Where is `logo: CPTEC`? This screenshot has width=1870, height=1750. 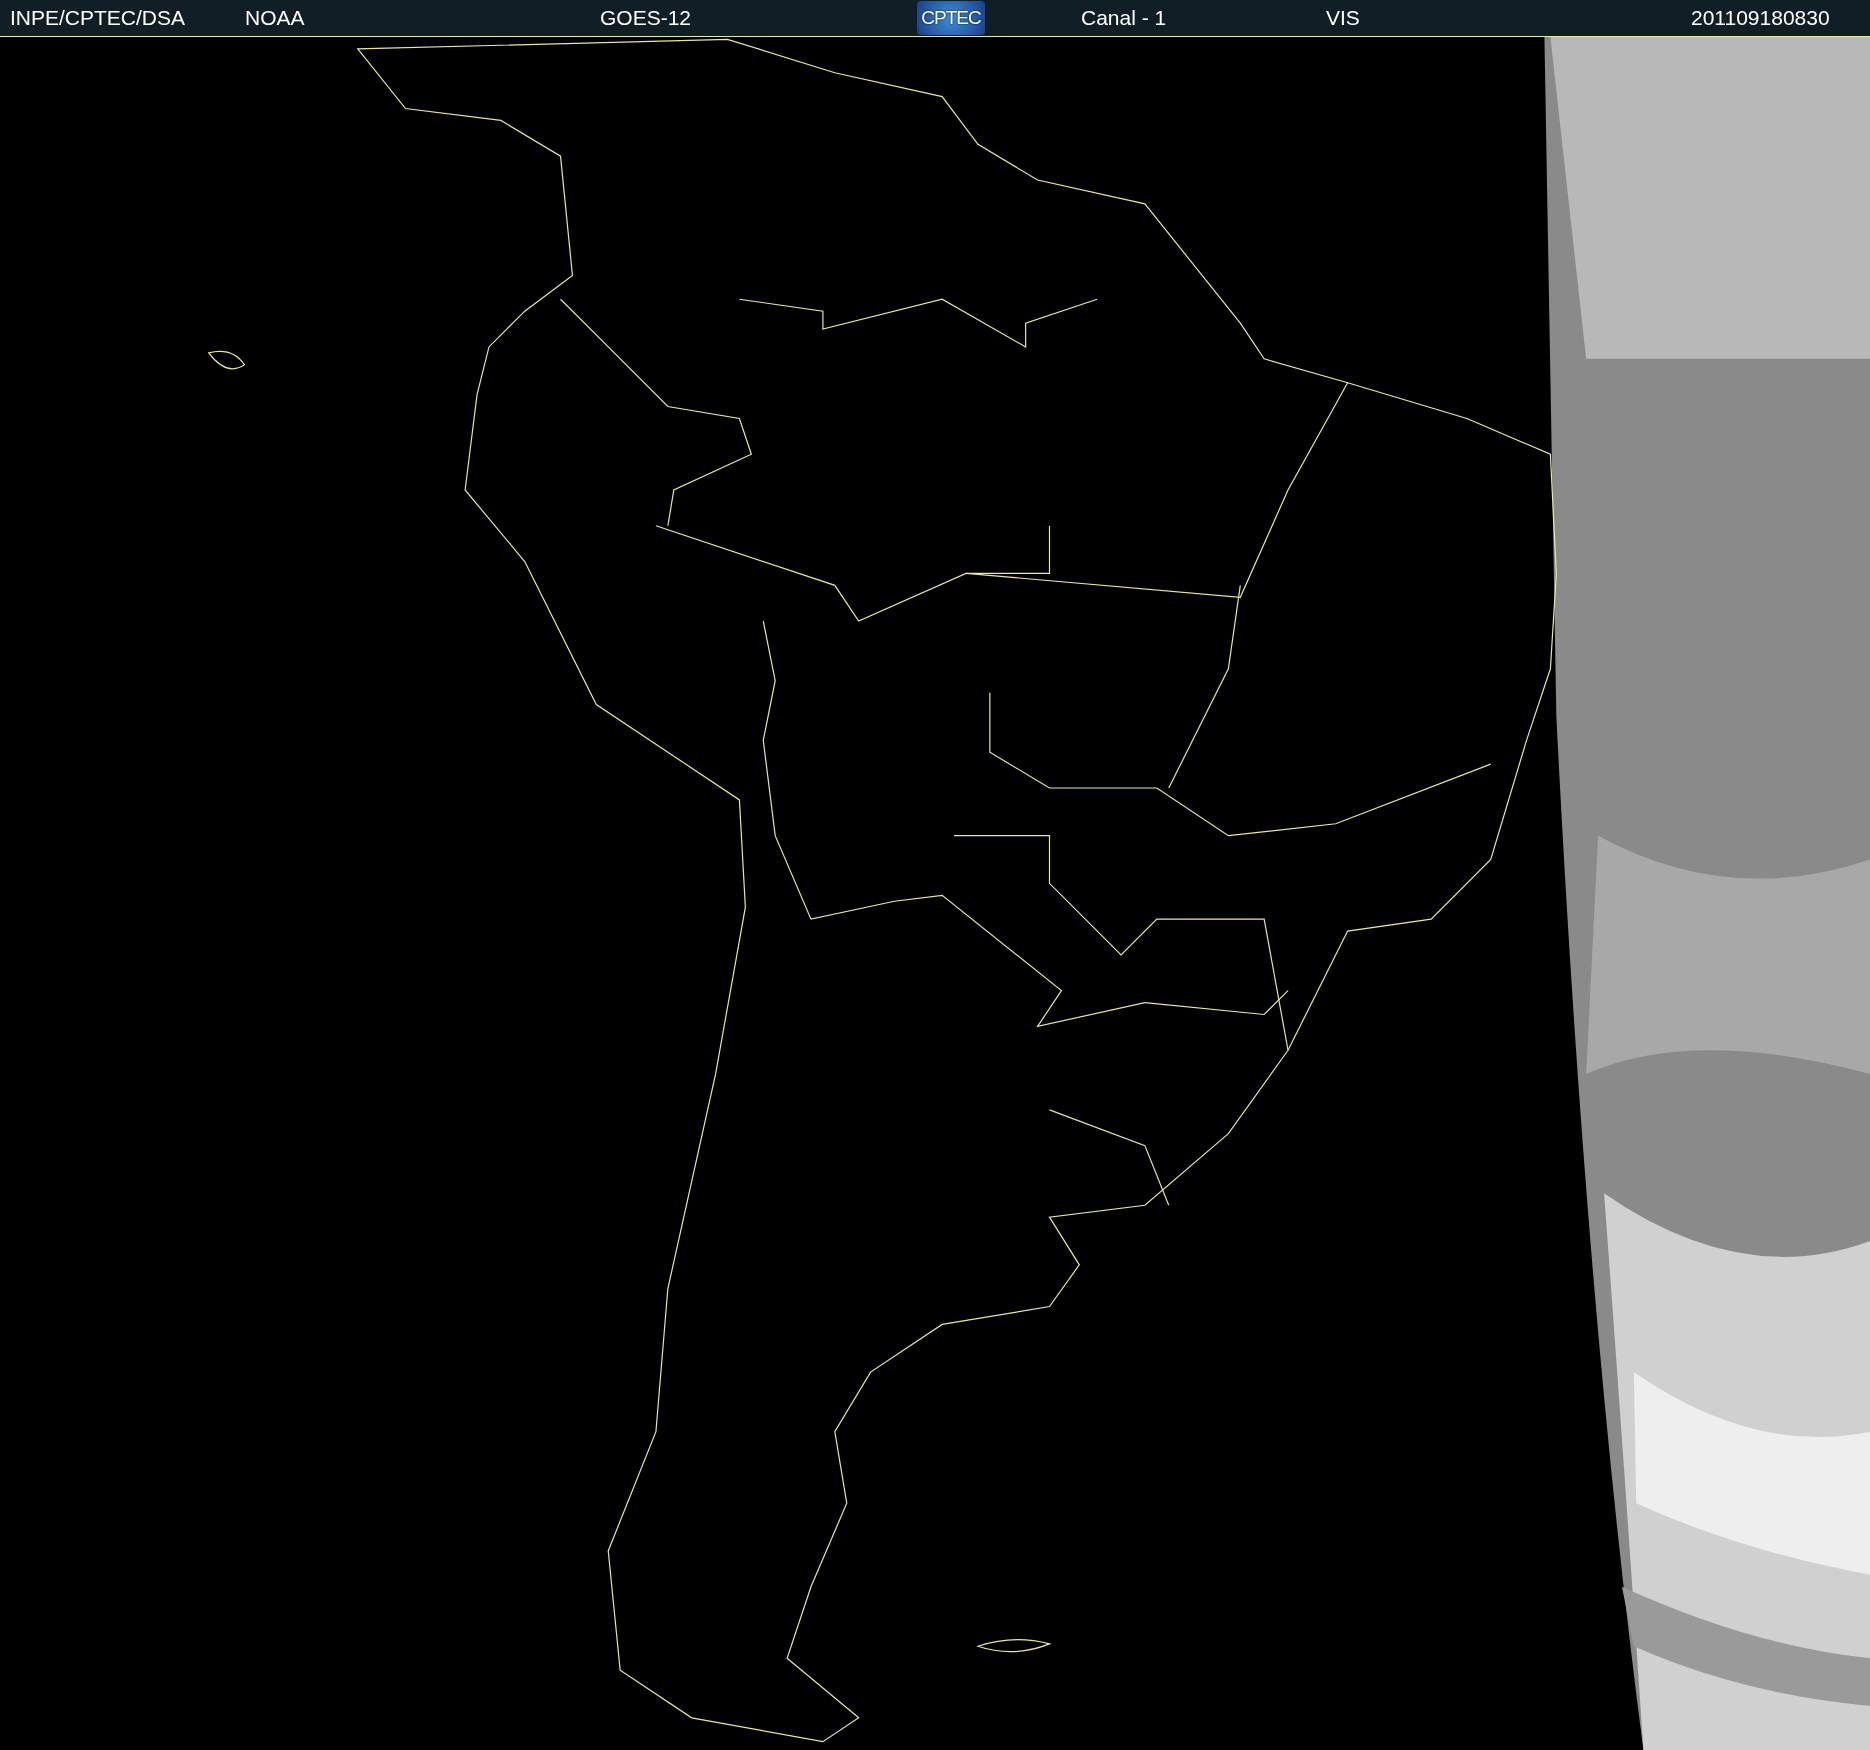 logo: CPTEC is located at coordinates (951, 18).